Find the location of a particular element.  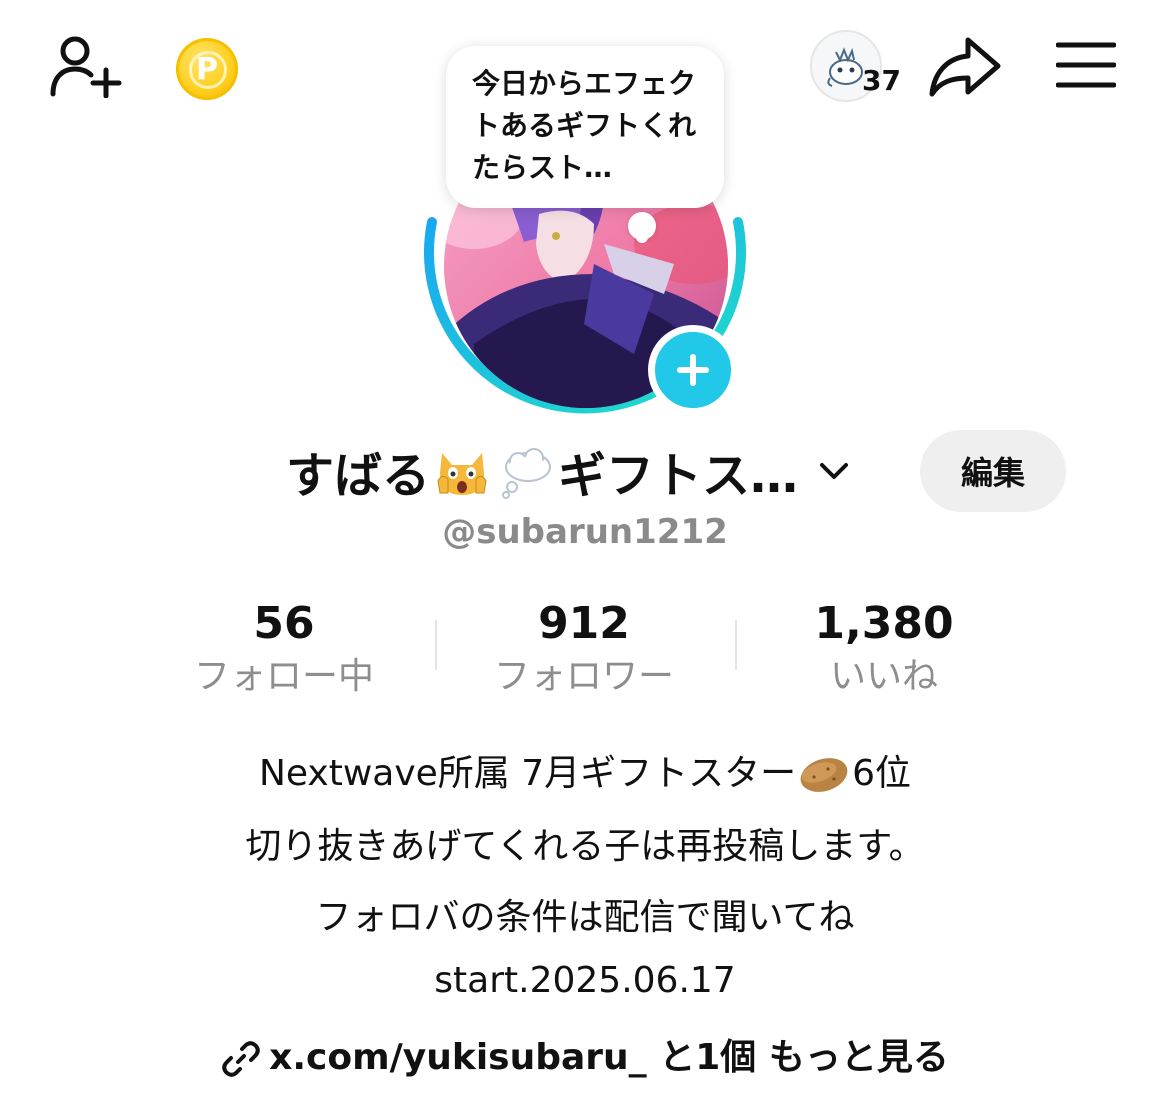

bio-line: 切り抜きあげてくれる子は再投稿します。 is located at coordinates (585, 846).